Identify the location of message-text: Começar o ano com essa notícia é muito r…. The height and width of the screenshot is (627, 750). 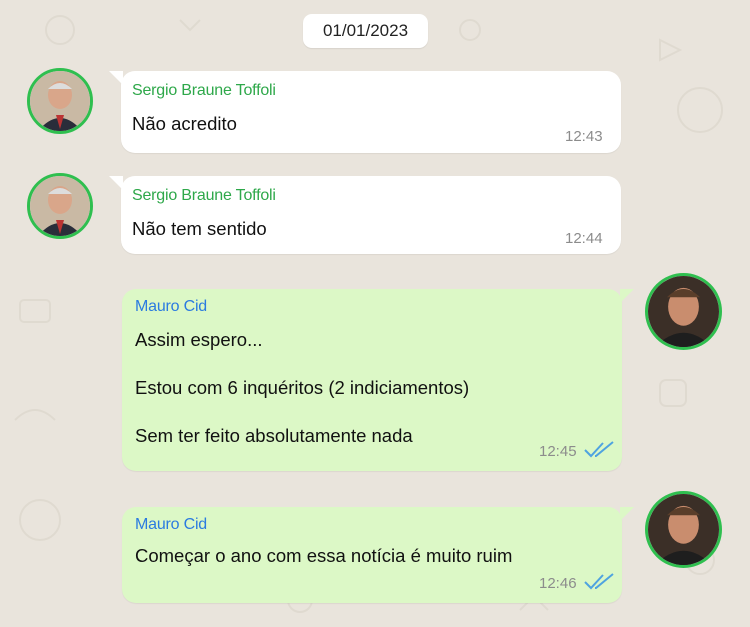
(324, 555).